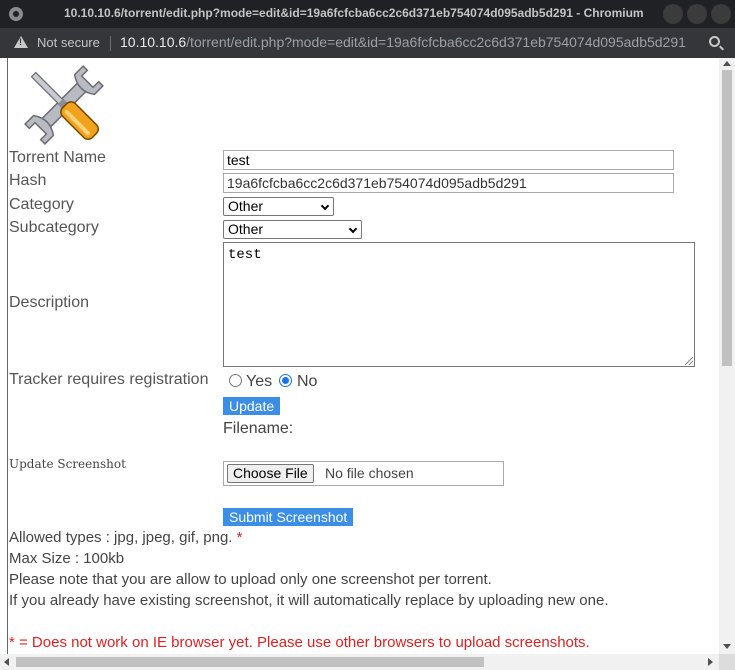 The width and height of the screenshot is (735, 670). Describe the element at coordinates (252, 406) in the screenshot. I see `update-button: Update` at that location.